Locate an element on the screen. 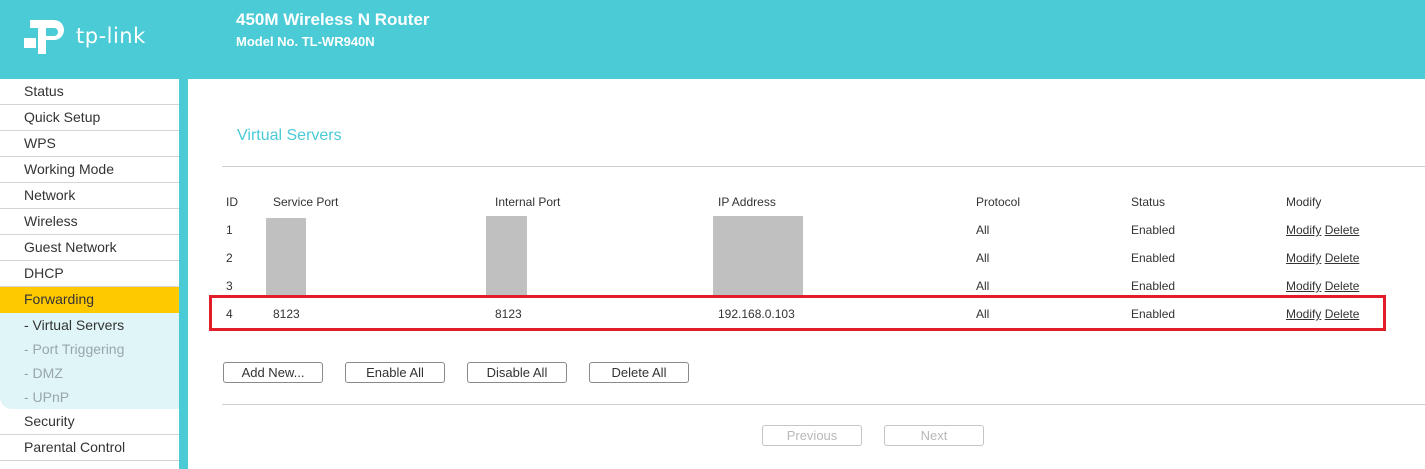  sidebar-subitem-port-triggering: - Port Triggering is located at coordinates (89, 349).